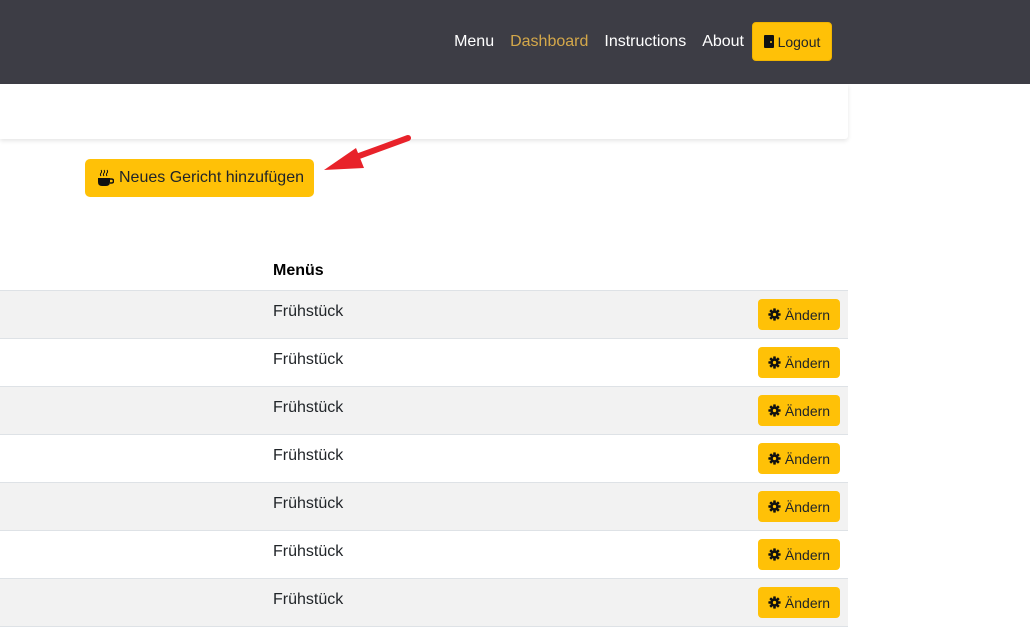 The width and height of the screenshot is (1030, 631). What do you see at coordinates (211, 177) in the screenshot?
I see `add-dish-label: Neues Gericht hinzufügen` at bounding box center [211, 177].